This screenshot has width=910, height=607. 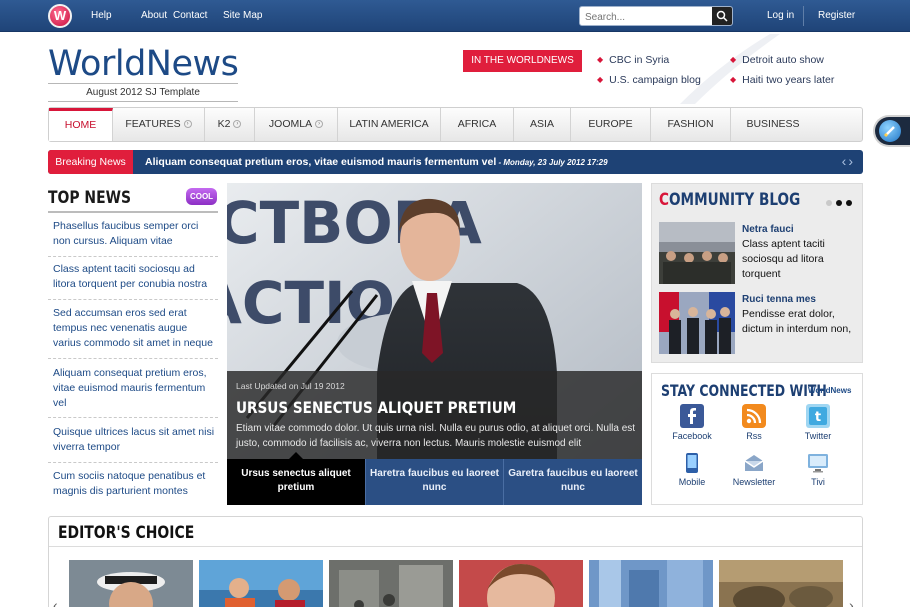 I want to click on headline-link: ◆ U.S. campaign blog, so click(x=649, y=80).